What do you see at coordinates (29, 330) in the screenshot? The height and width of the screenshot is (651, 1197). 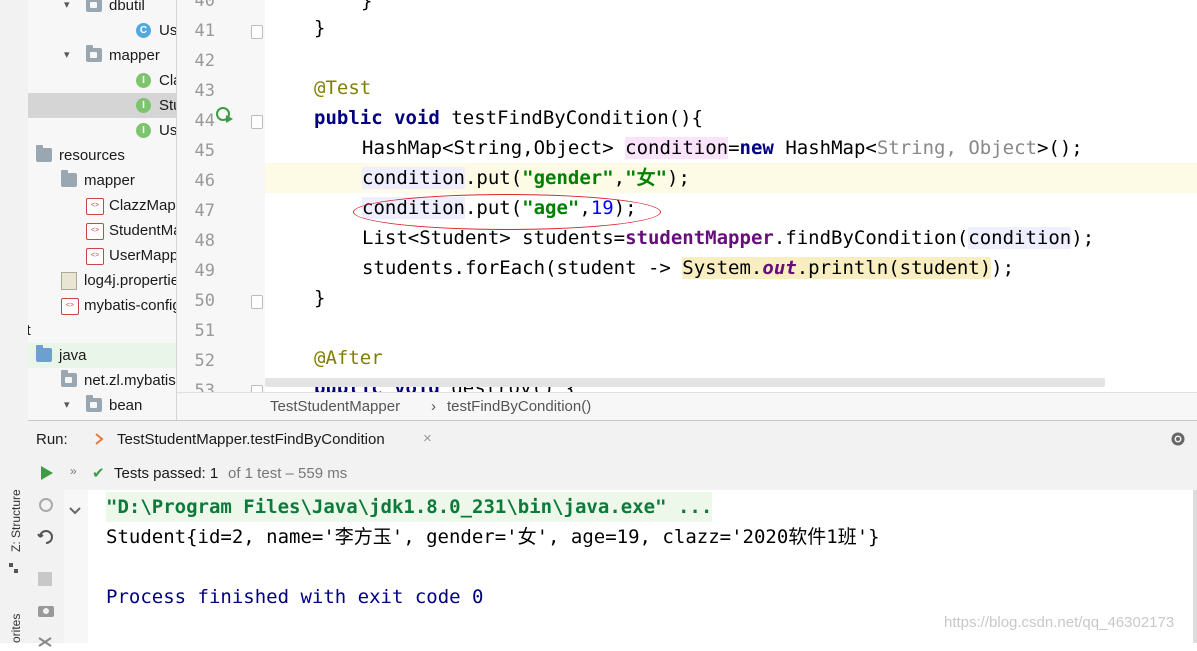 I see `tree-item-label: st` at bounding box center [29, 330].